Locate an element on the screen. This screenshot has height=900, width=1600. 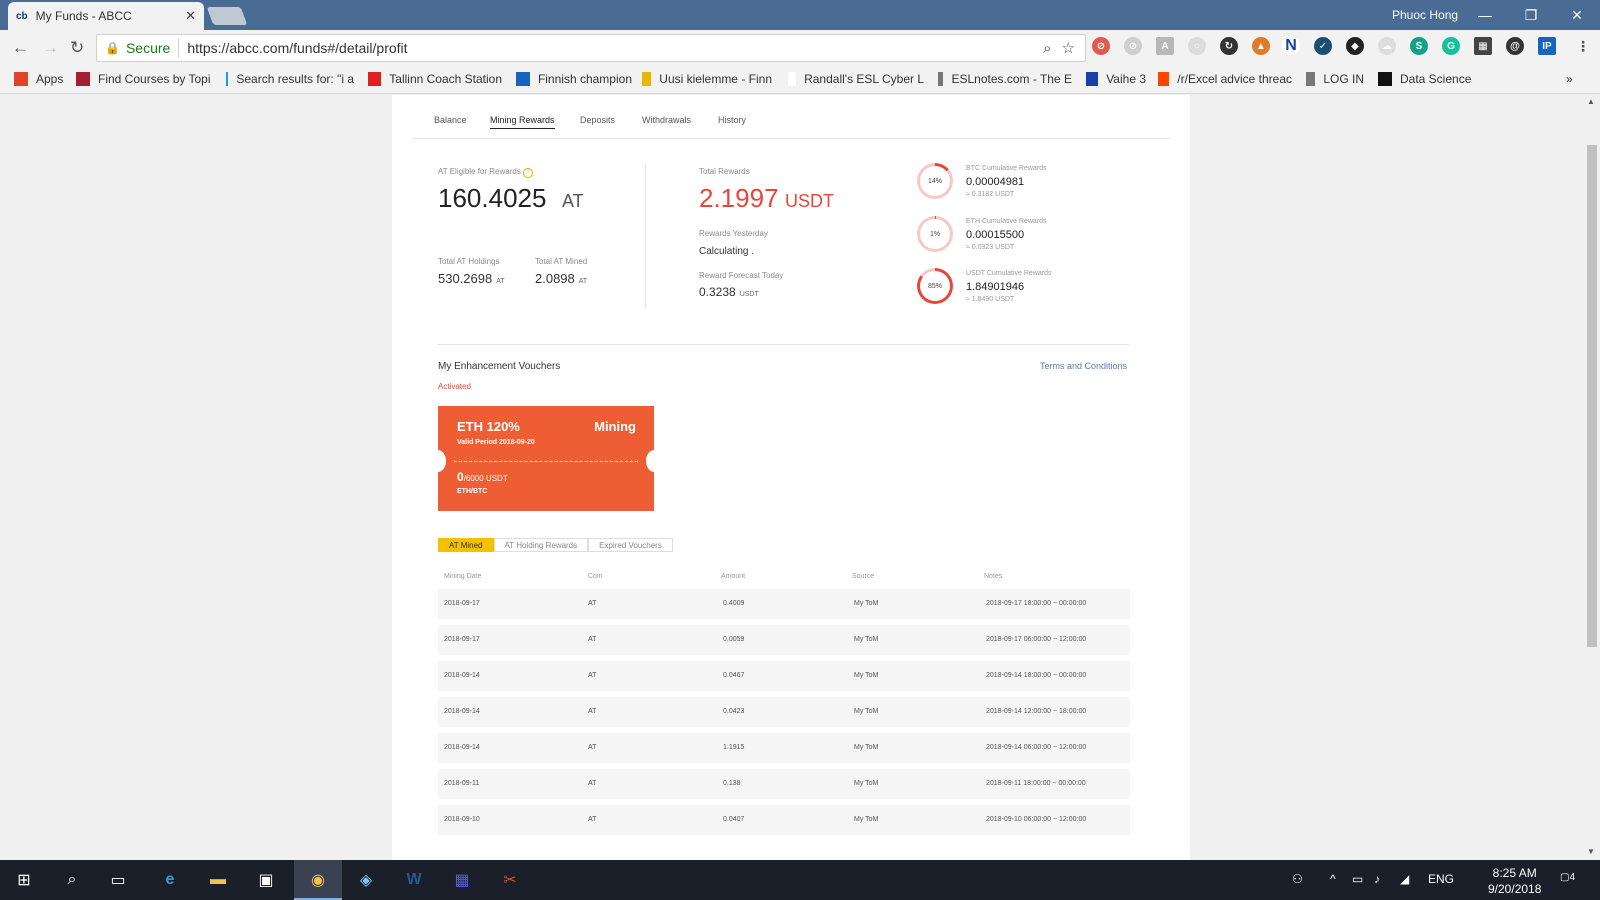
bookmark-item: Search results for: "i a is located at coordinates (290, 79).